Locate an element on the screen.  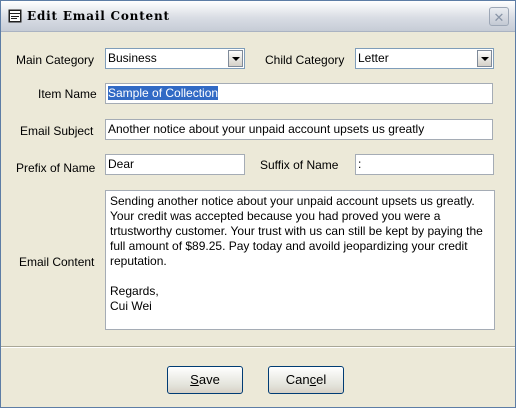
title-bar: Edit Email Content ✕ is located at coordinates (258, 16).